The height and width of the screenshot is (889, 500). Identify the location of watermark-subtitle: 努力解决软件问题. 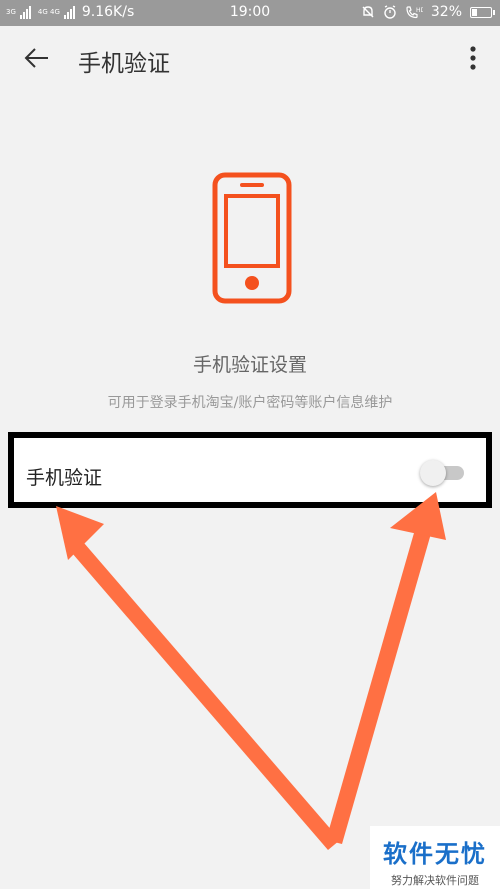
(435, 880).